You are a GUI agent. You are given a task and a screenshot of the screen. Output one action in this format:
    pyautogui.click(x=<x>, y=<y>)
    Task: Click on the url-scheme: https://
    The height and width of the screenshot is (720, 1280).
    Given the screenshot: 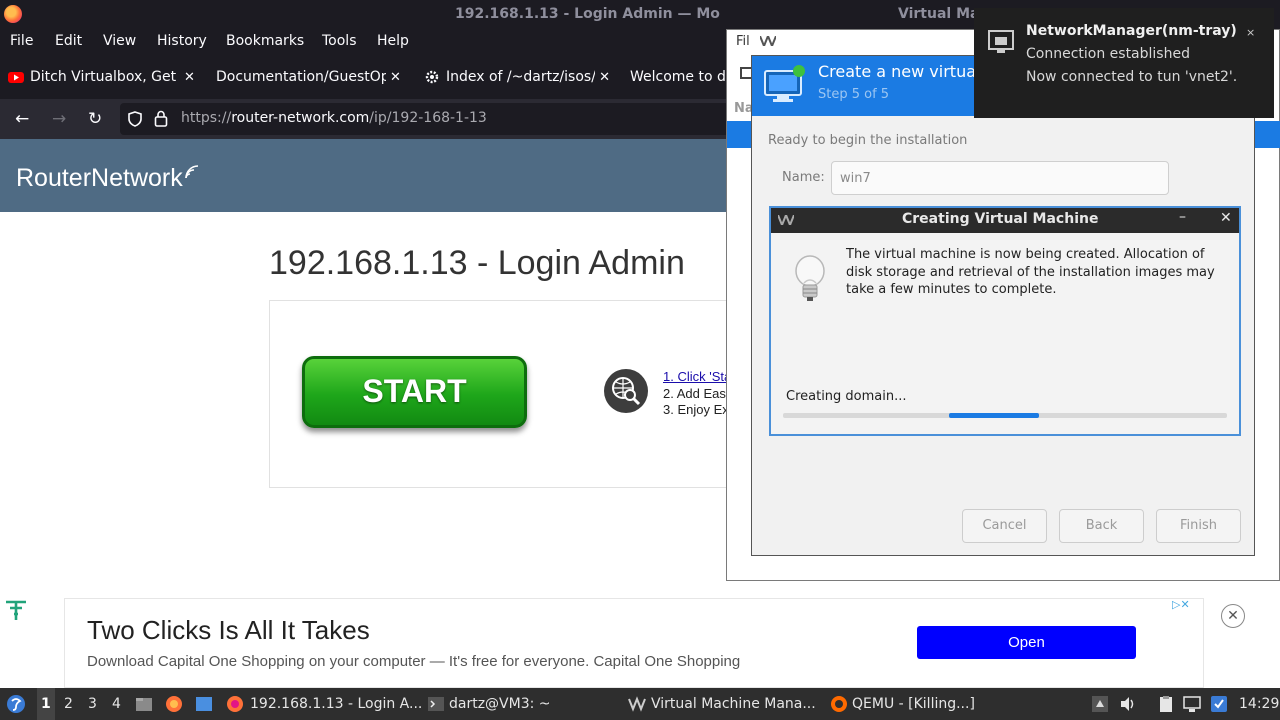 What is the action you would take?
    pyautogui.click(x=206, y=118)
    